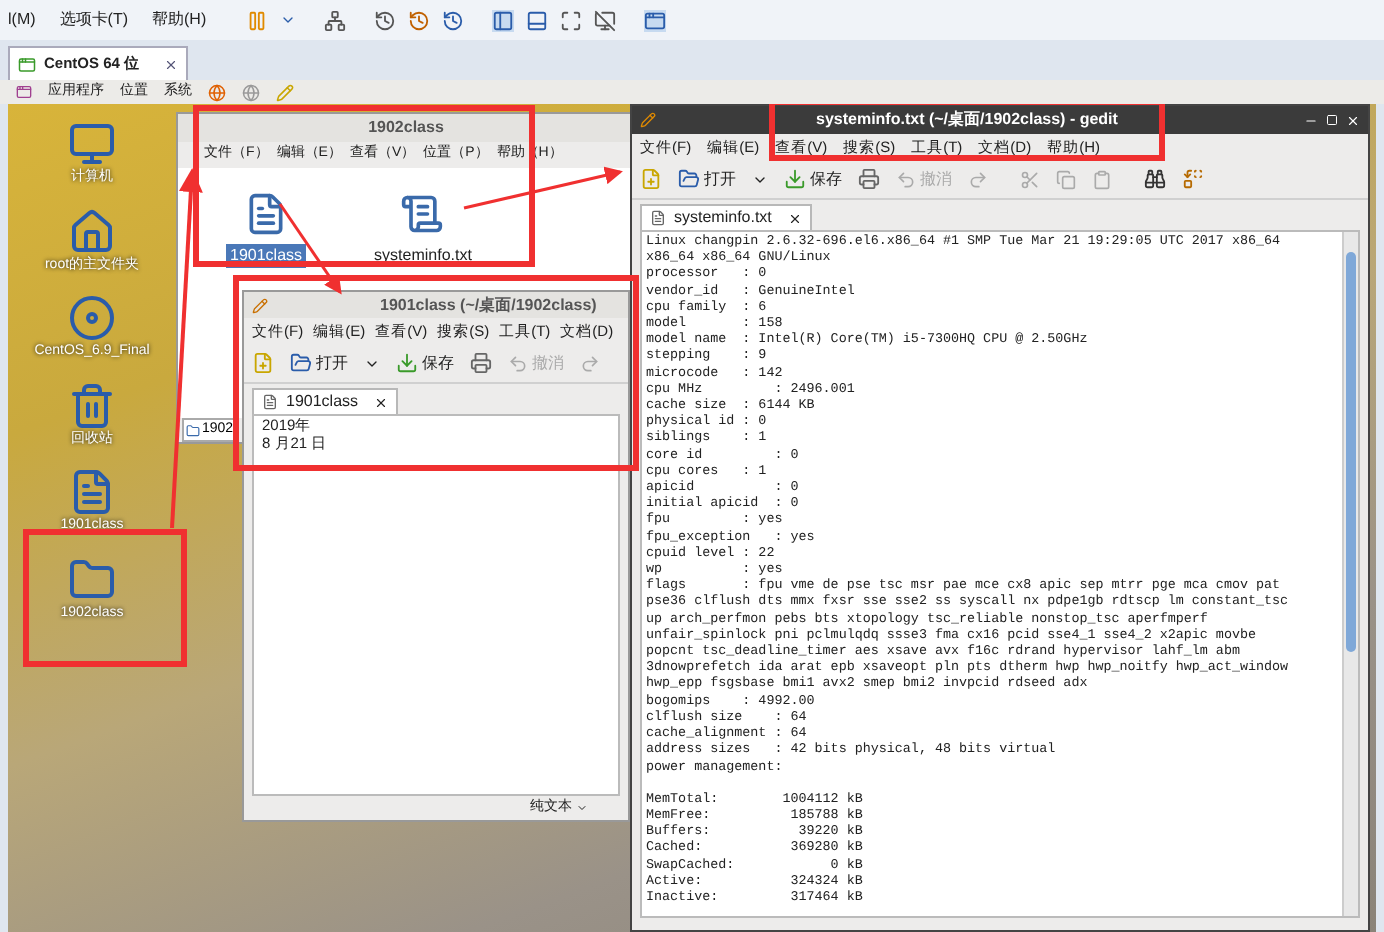 The image size is (1384, 932). Describe the element at coordinates (217, 92) in the screenshot. I see `browser-icon` at that location.